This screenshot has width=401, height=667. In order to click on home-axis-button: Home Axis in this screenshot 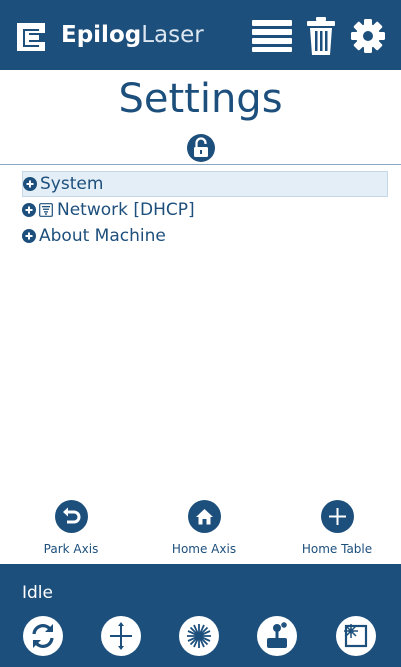, I will do `click(204, 528)`.